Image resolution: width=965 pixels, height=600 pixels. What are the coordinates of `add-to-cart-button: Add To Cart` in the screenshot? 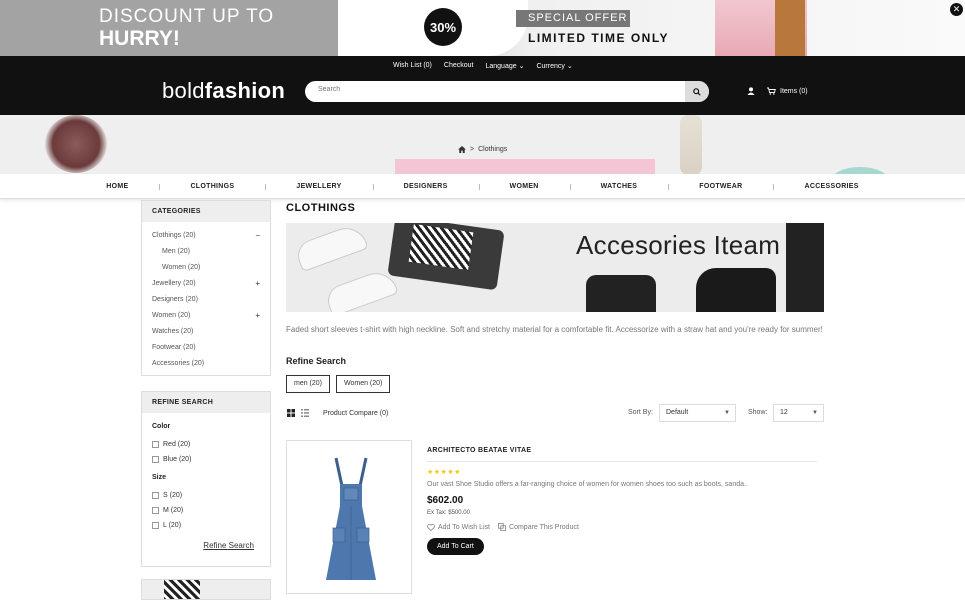 It's located at (455, 546).